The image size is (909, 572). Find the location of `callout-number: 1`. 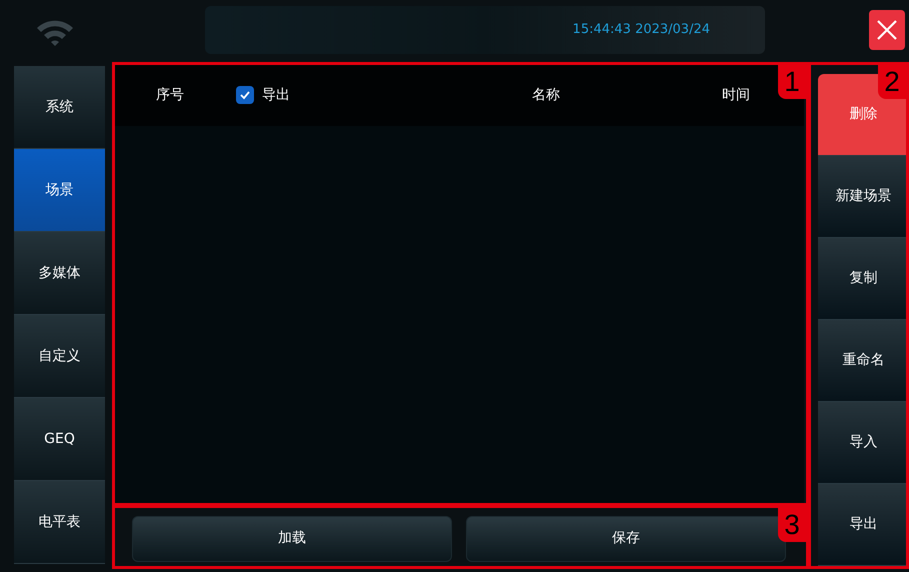

callout-number: 1 is located at coordinates (792, 82).